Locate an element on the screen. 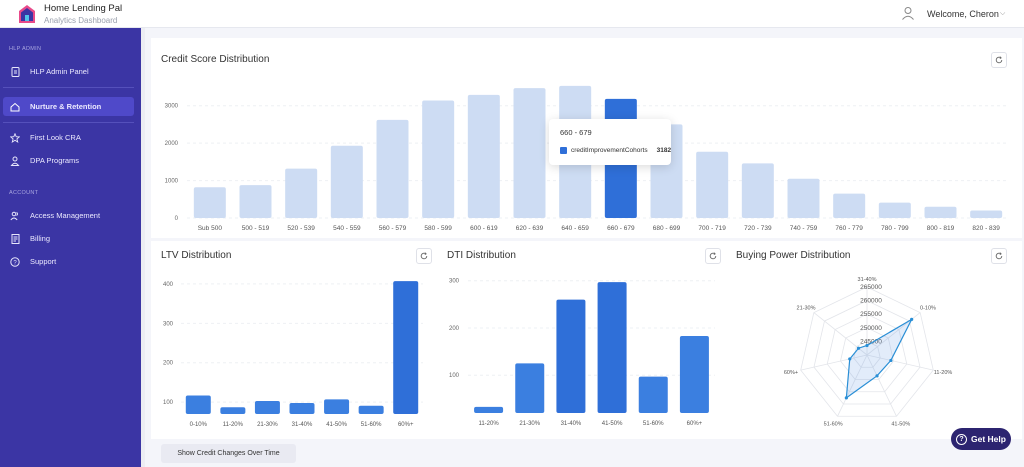 The image size is (1024, 467). sidebar-item-label: Access Management is located at coordinates (65, 215).